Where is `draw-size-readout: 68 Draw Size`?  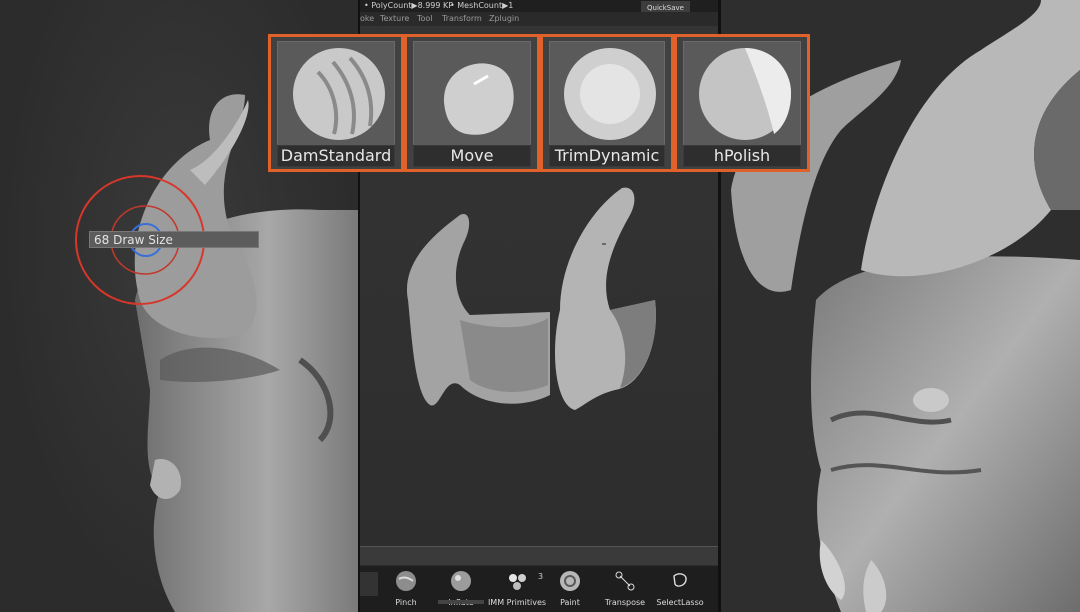
draw-size-readout: 68 Draw Size is located at coordinates (174, 239).